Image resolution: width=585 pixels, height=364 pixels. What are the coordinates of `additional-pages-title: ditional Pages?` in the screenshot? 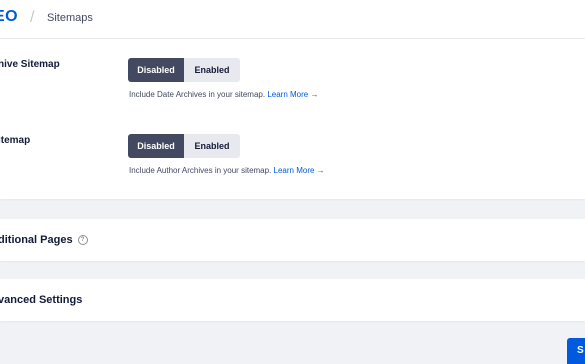 It's located at (44, 240).